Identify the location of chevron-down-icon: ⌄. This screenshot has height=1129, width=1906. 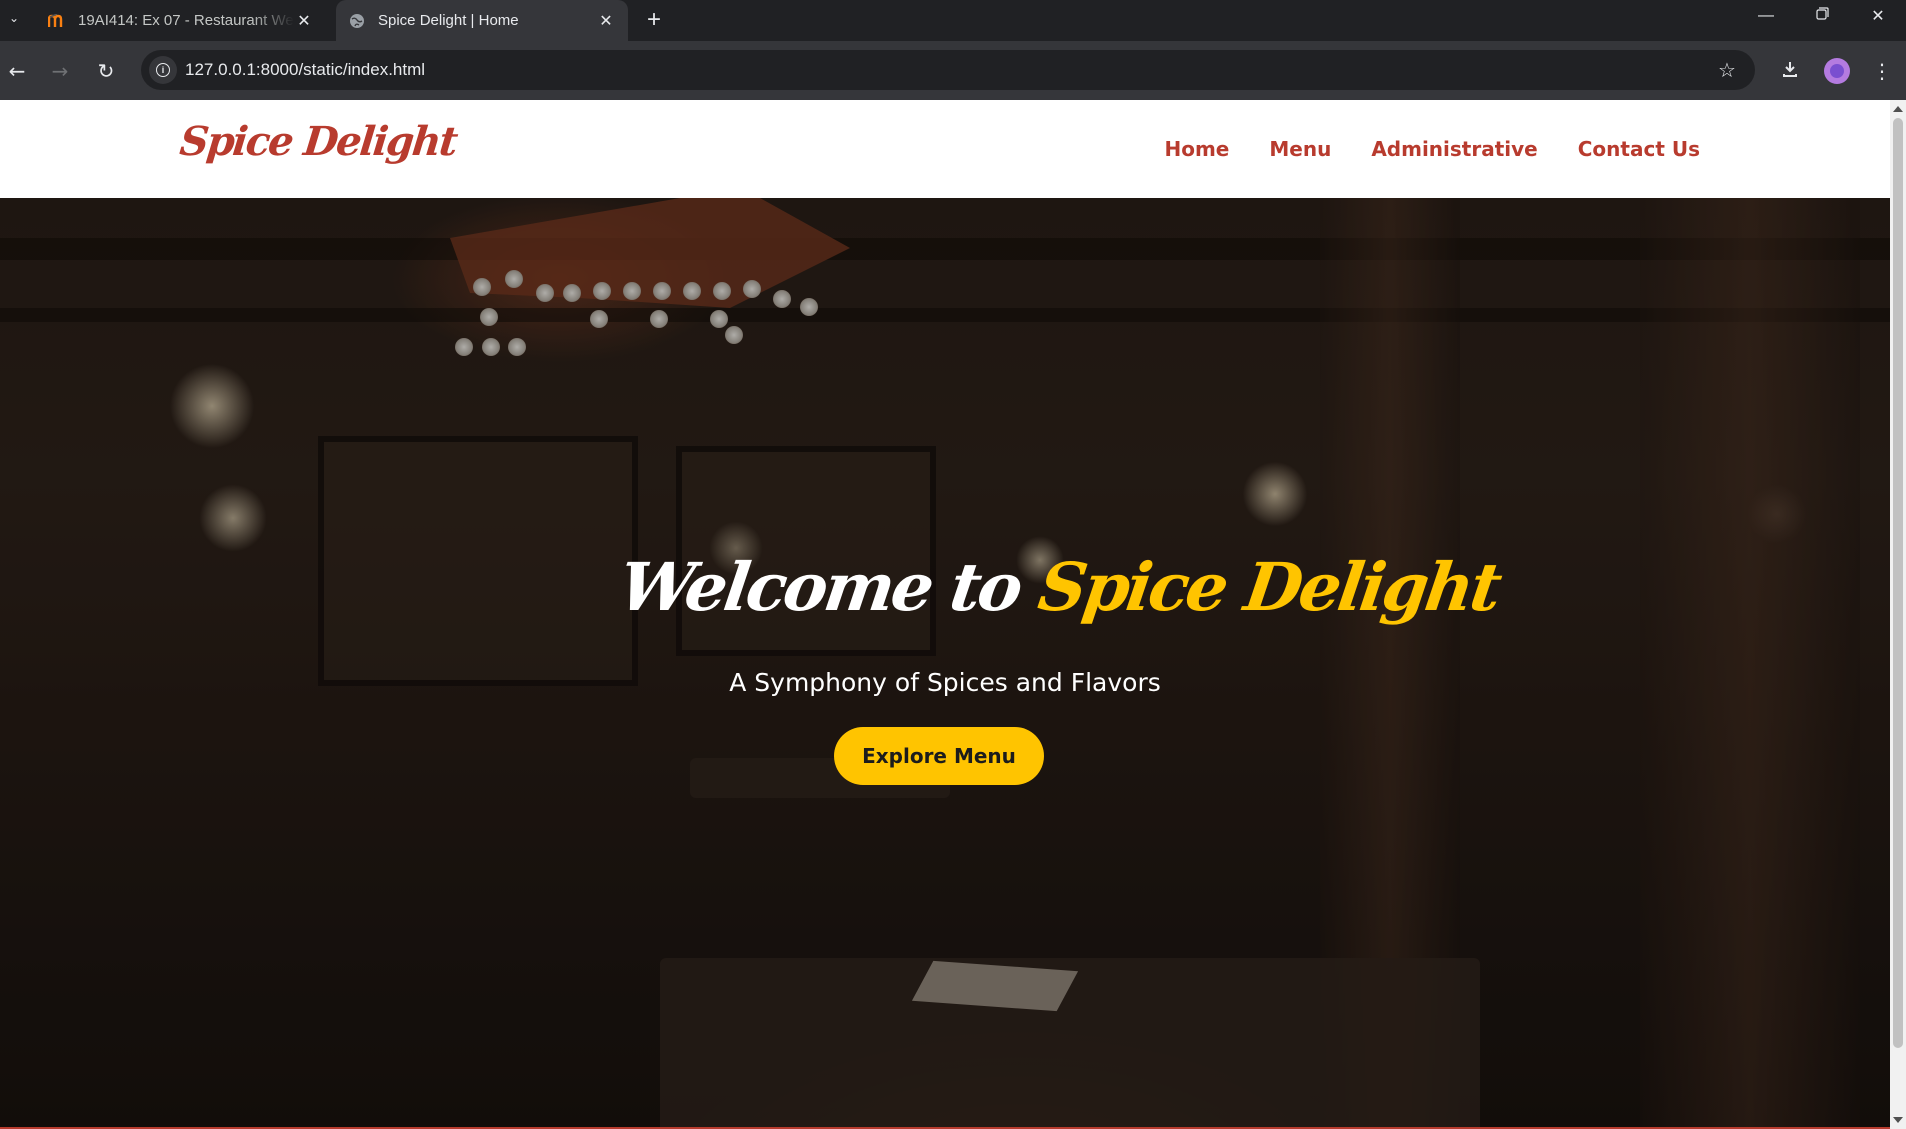
(14, 18).